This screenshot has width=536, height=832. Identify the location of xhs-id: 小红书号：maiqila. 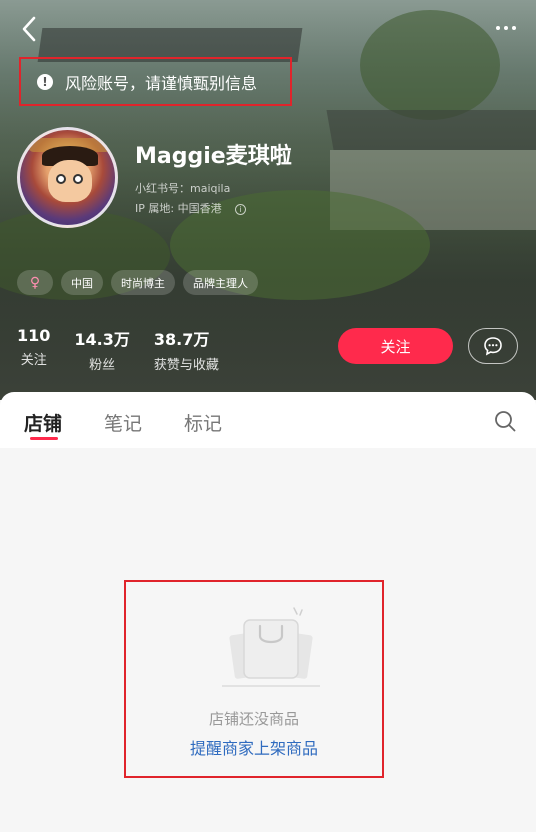
(183, 188).